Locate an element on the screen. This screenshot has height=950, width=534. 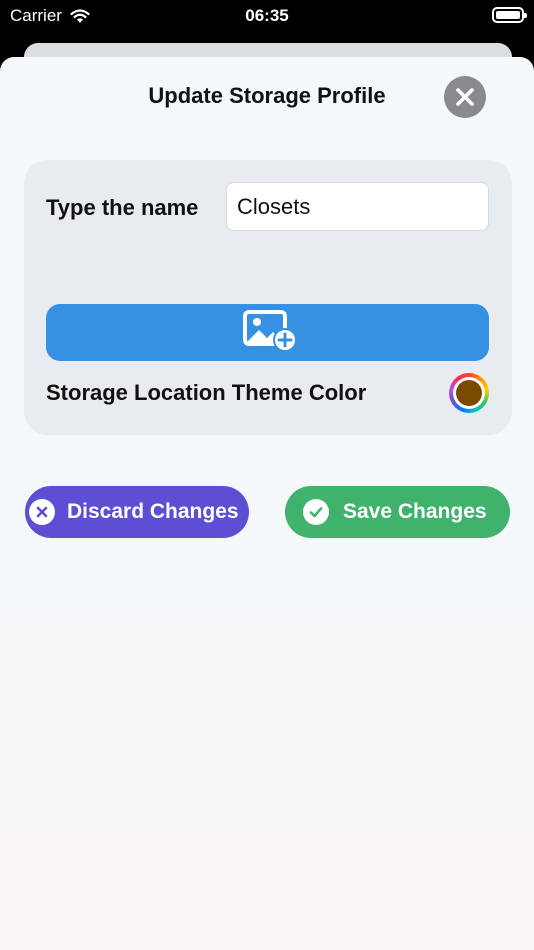
color-well-ring is located at coordinates (469, 393).